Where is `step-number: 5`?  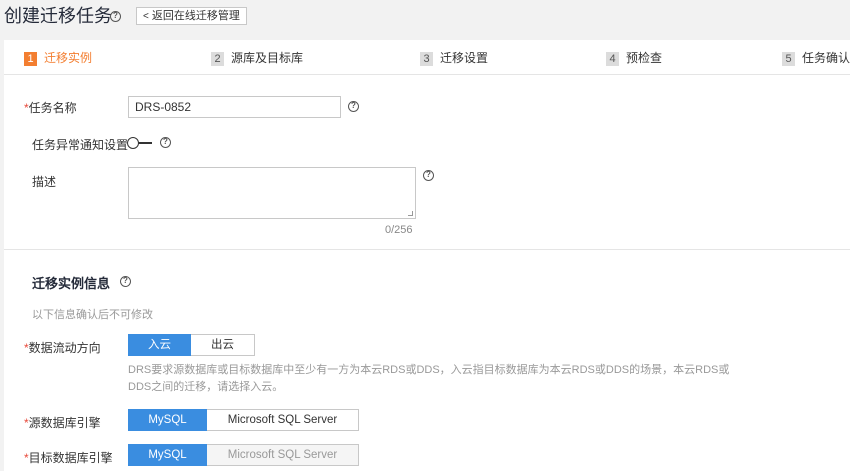
step-number: 5 is located at coordinates (788, 59).